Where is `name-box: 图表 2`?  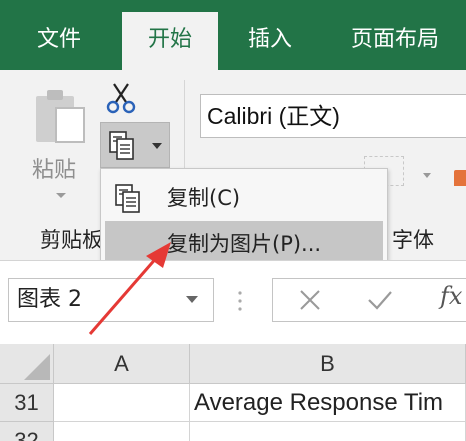
name-box: 图表 2 is located at coordinates (111, 300).